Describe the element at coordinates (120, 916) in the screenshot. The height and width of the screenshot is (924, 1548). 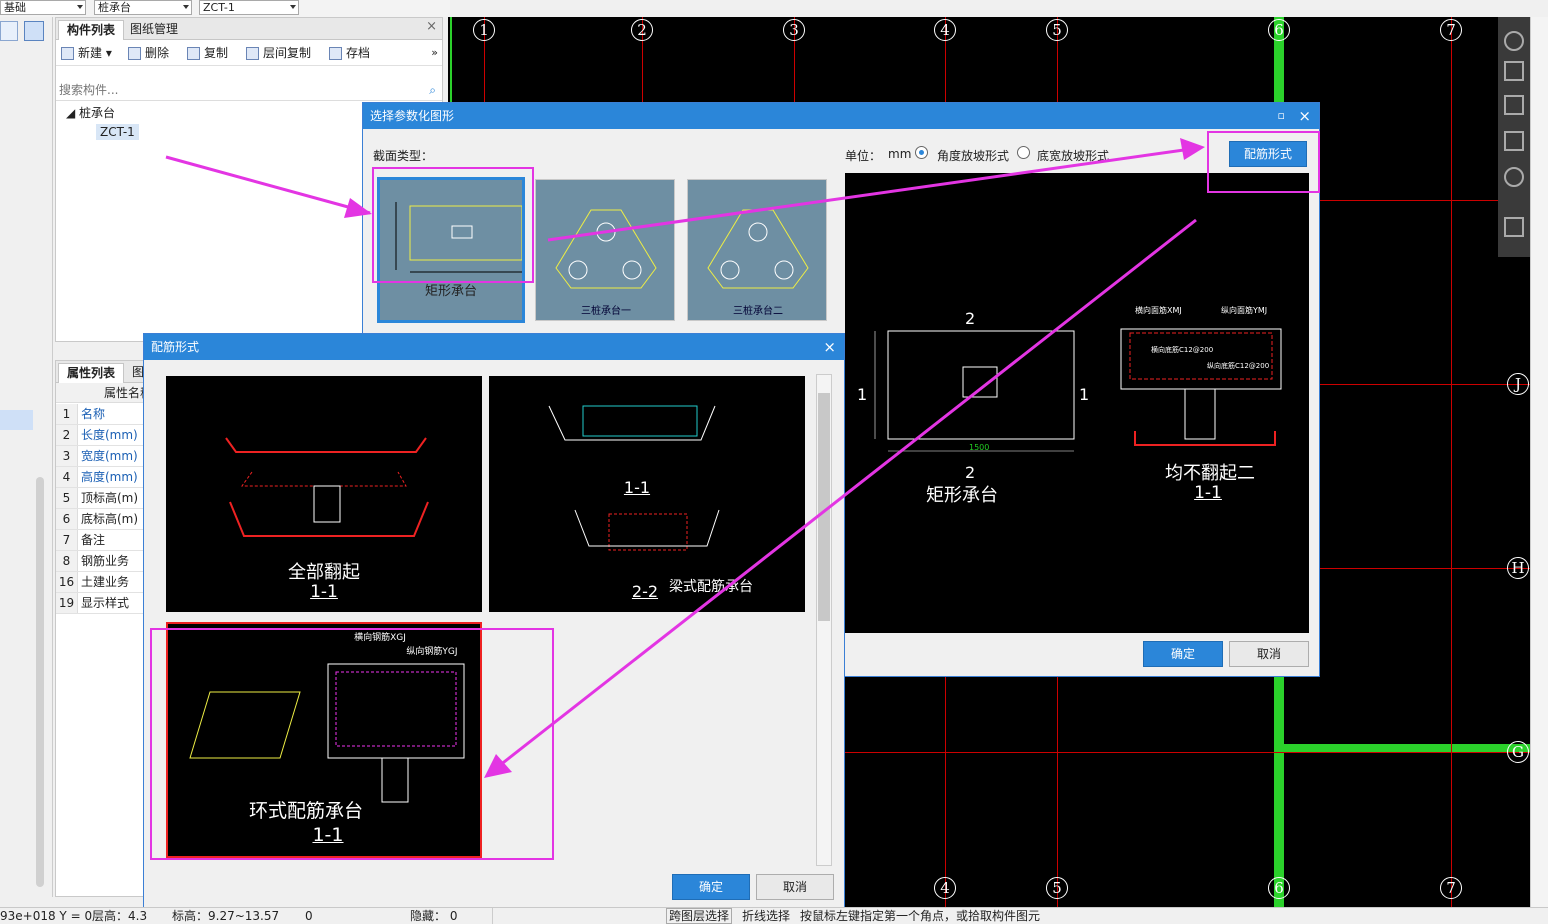
I see `floor-height: 层高：4.3` at that location.